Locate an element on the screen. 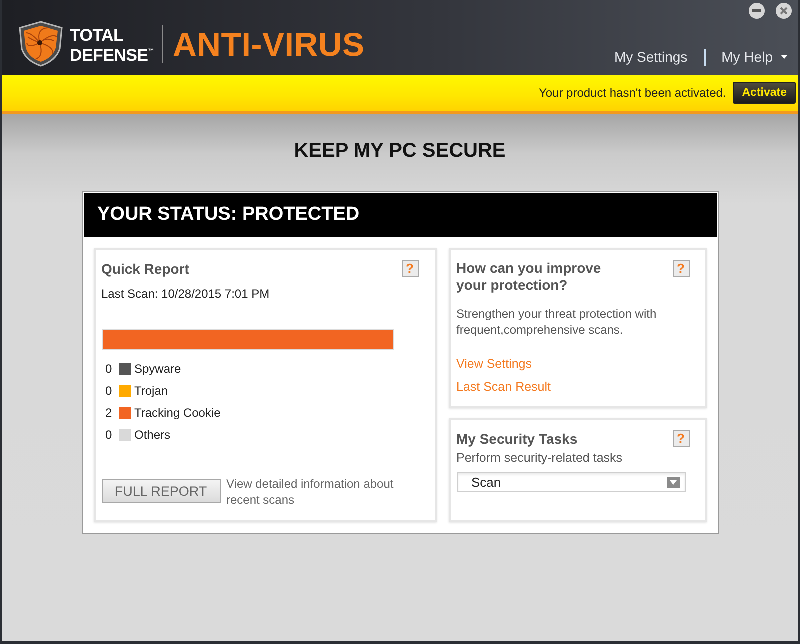 This screenshot has height=644, width=800. legend-label: Others is located at coordinates (152, 435).